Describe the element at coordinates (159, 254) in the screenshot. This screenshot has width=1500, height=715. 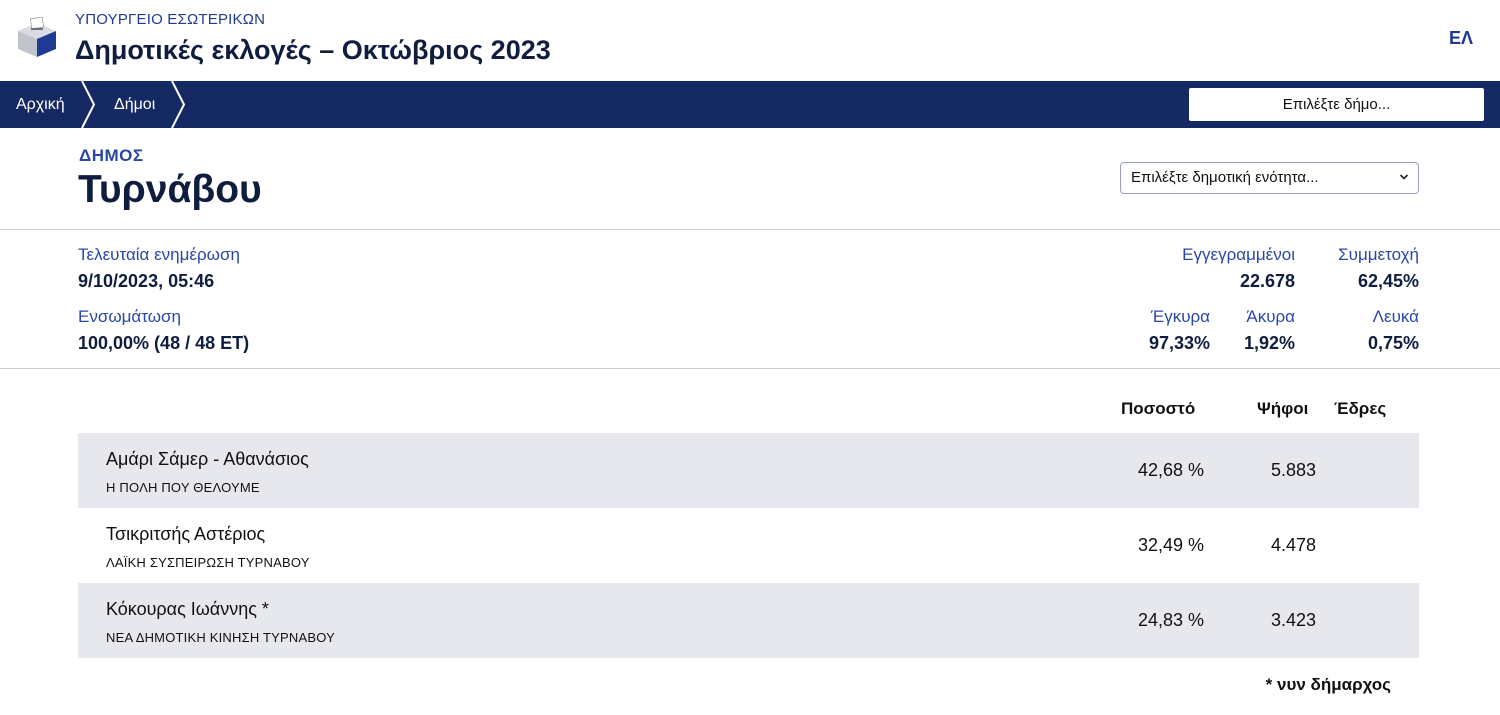
I see `last-update-label: Τελευταία ενημέρωση` at that location.